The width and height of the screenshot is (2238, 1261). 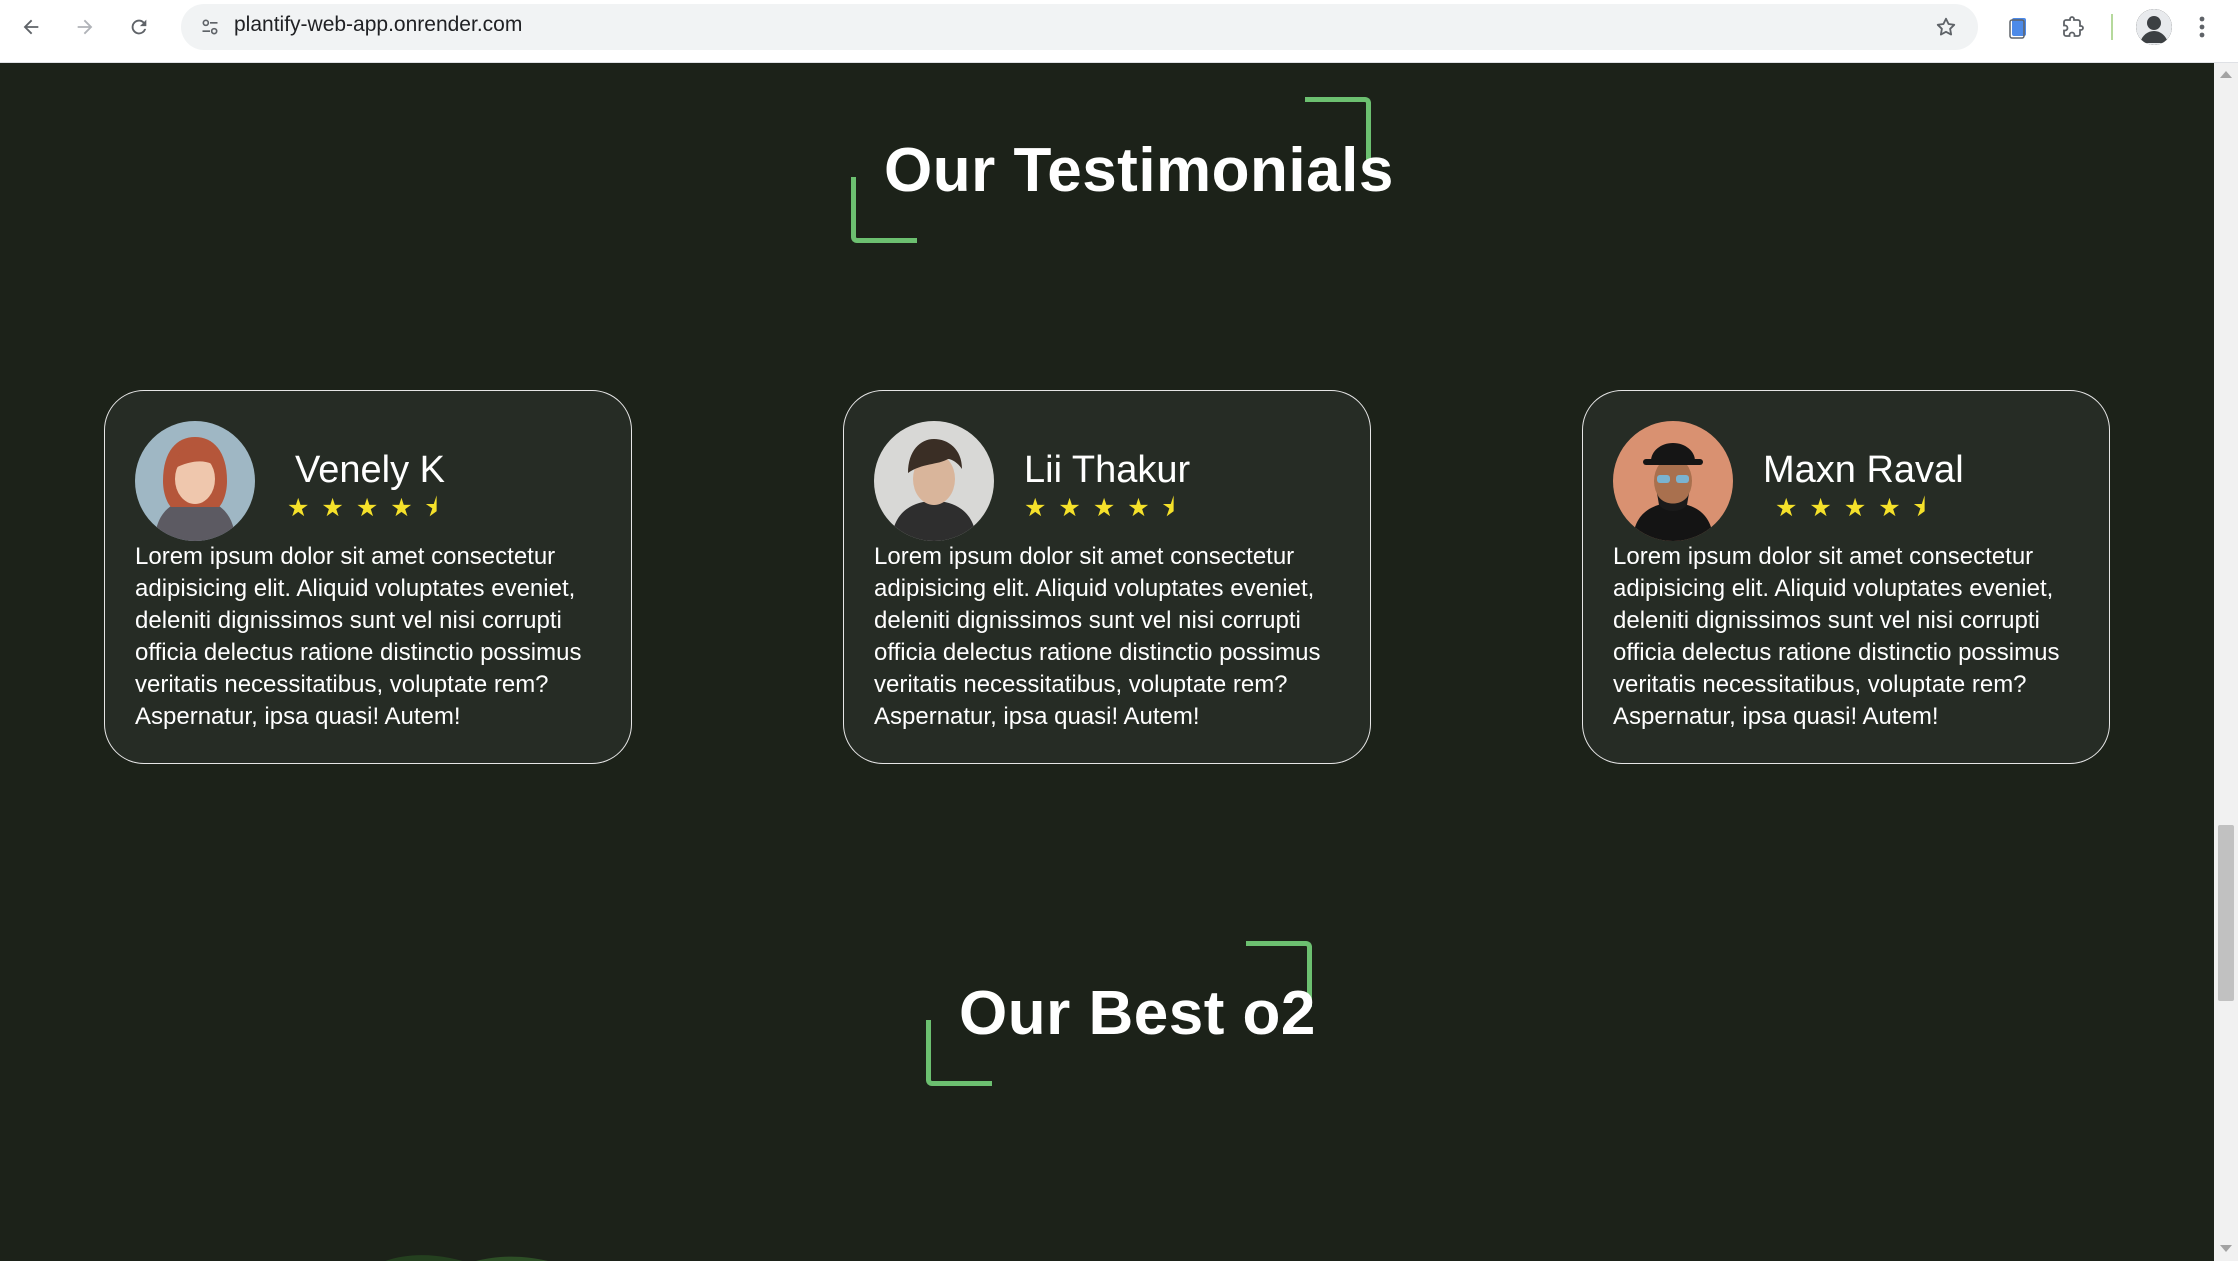 I want to click on reading-list-icon, so click(x=2019, y=27).